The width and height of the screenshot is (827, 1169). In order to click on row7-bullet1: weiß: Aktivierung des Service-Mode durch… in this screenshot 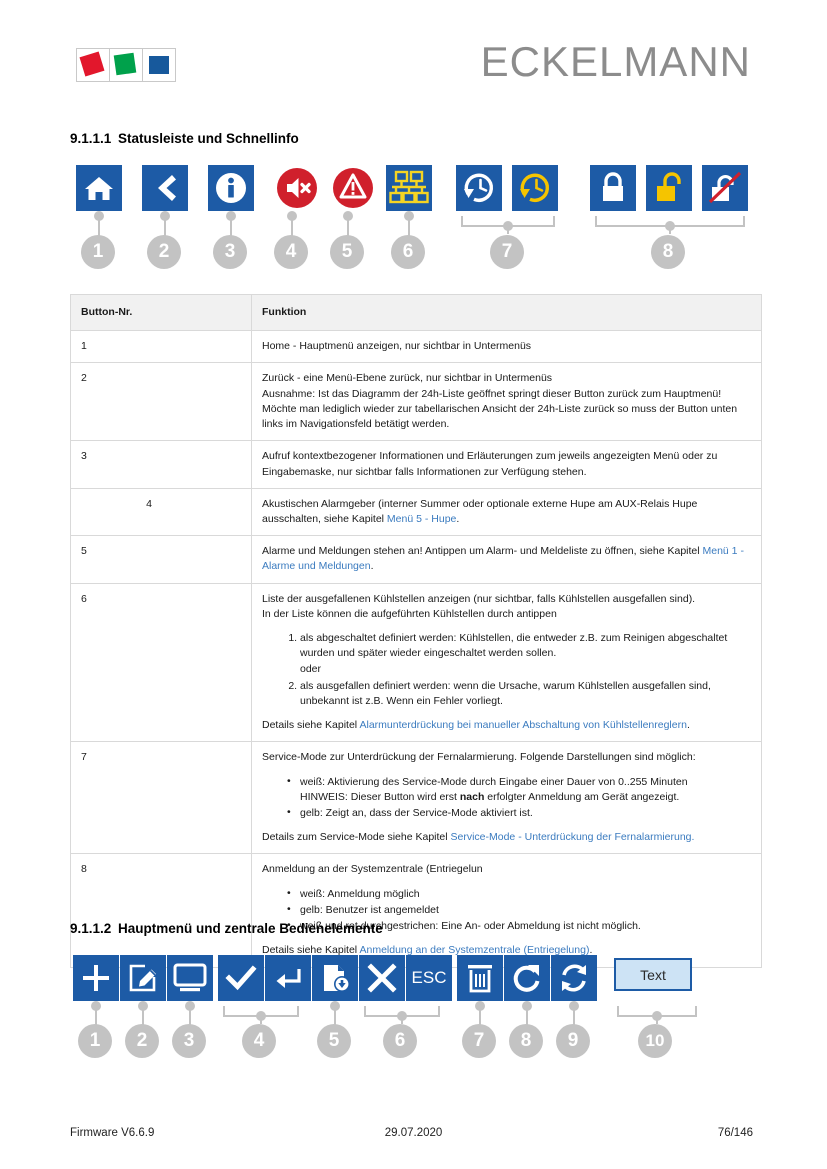, I will do `click(494, 781)`.